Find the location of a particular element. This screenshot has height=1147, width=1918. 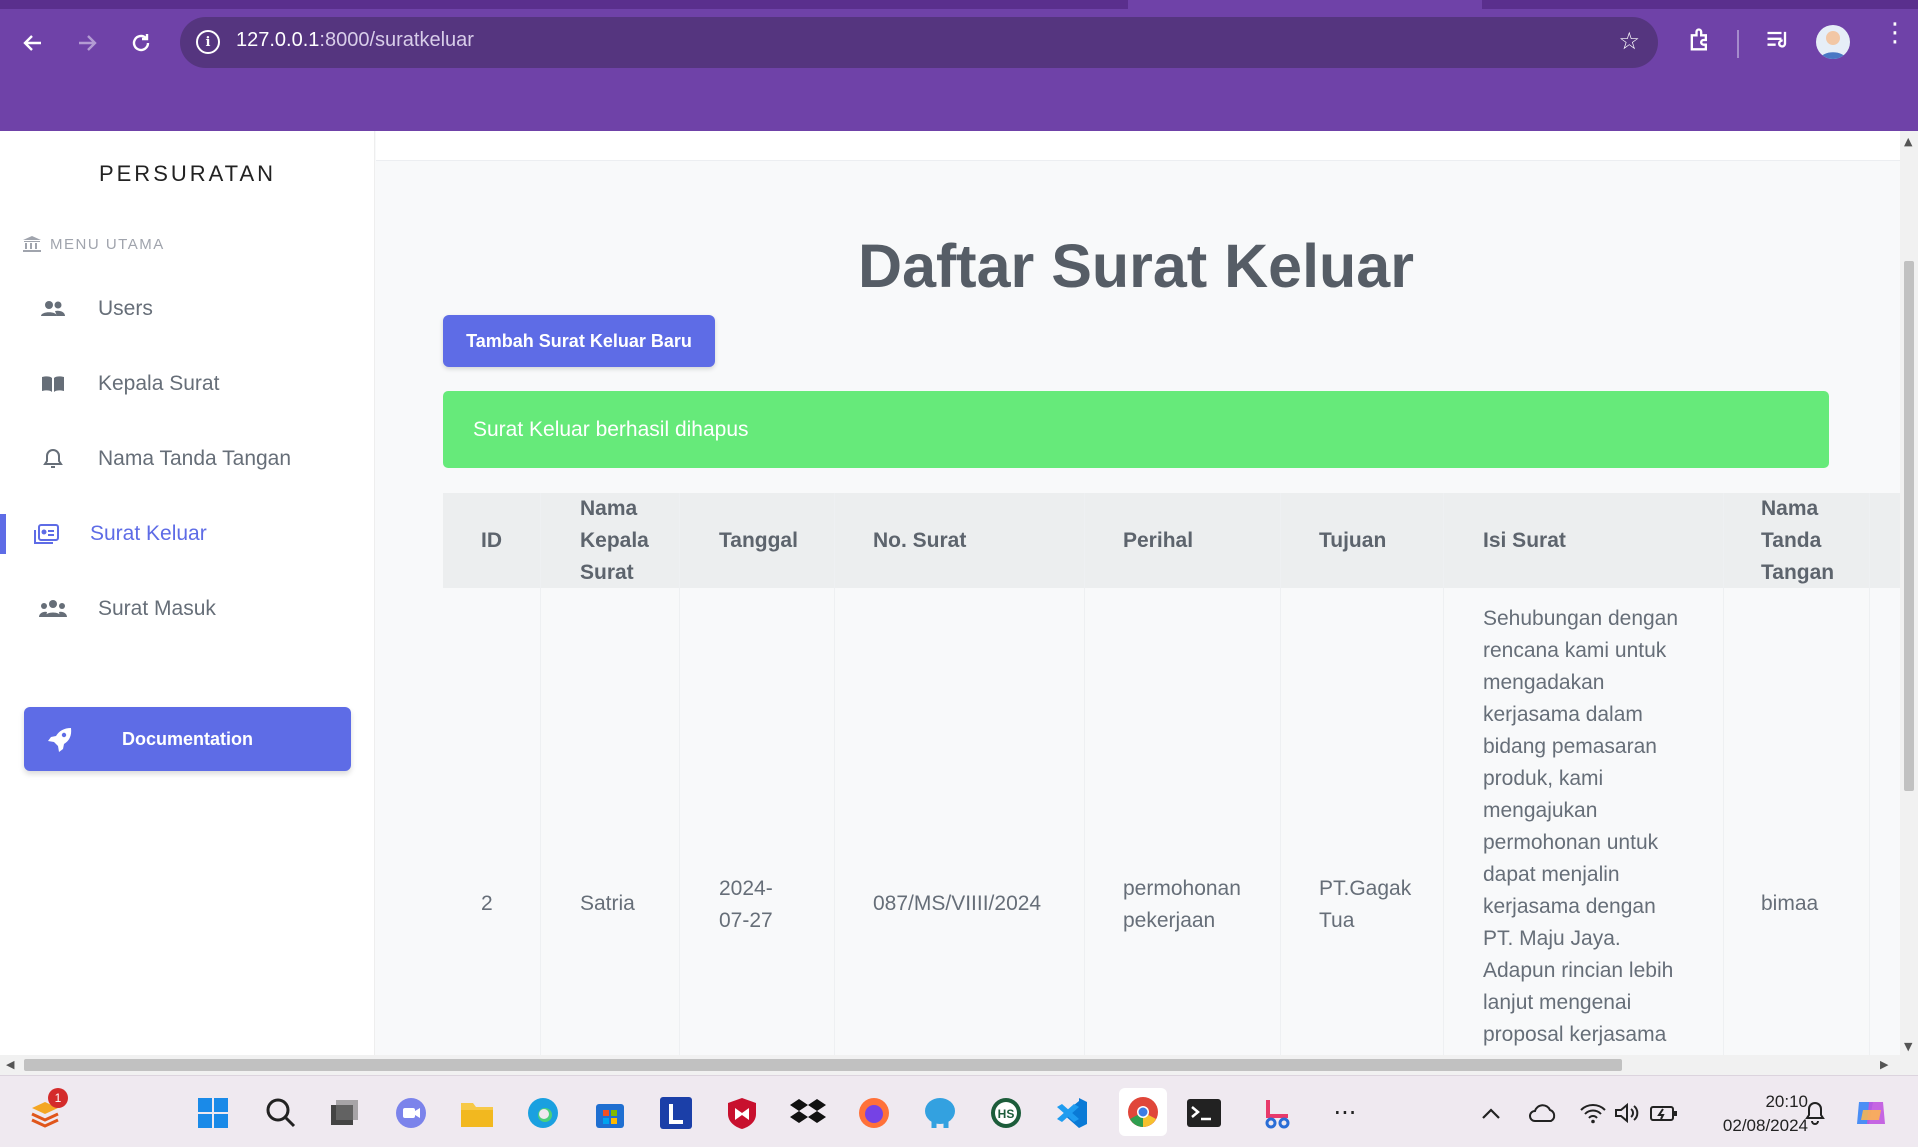

brand-title: PERSURATAN is located at coordinates (187, 173).